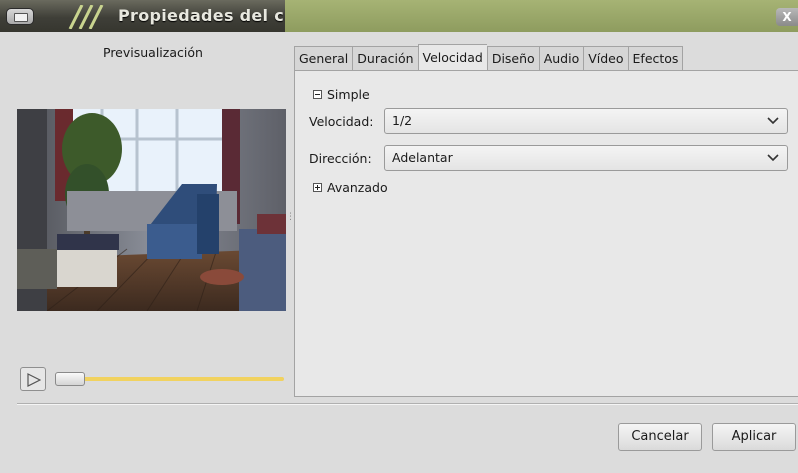 The height and width of the screenshot is (473, 798). What do you see at coordinates (317, 187) in the screenshot?
I see `expand-icon` at bounding box center [317, 187].